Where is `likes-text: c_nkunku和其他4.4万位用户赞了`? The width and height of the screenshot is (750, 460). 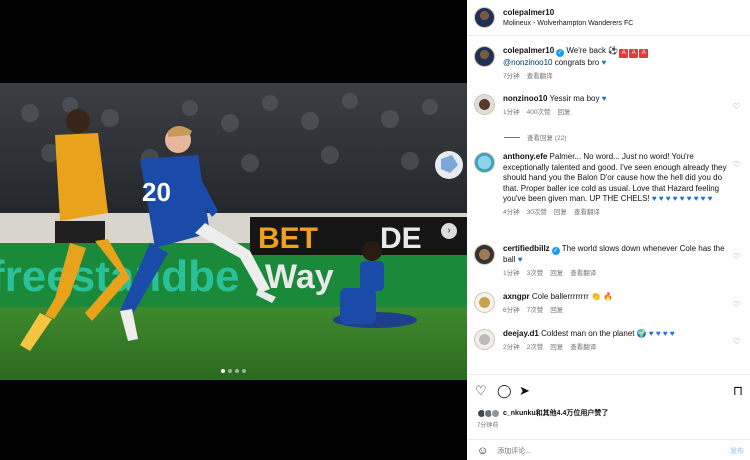
likes-text: c_nkunku和其他4.4万位用户赞了 is located at coordinates (556, 413).